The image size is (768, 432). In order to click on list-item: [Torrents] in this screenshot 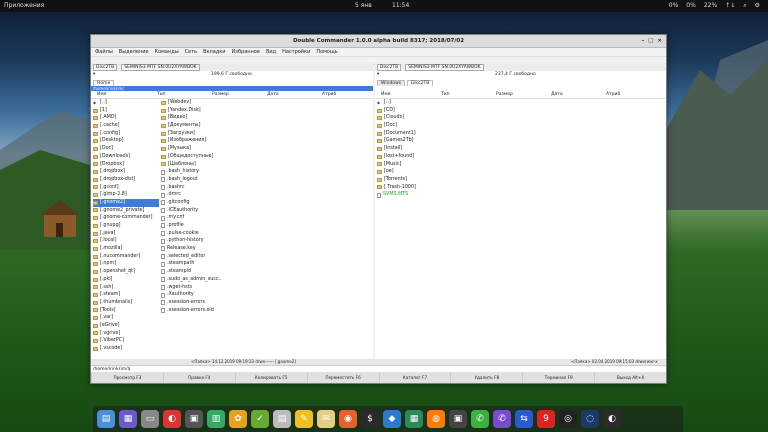, I will do `click(437, 180)`.